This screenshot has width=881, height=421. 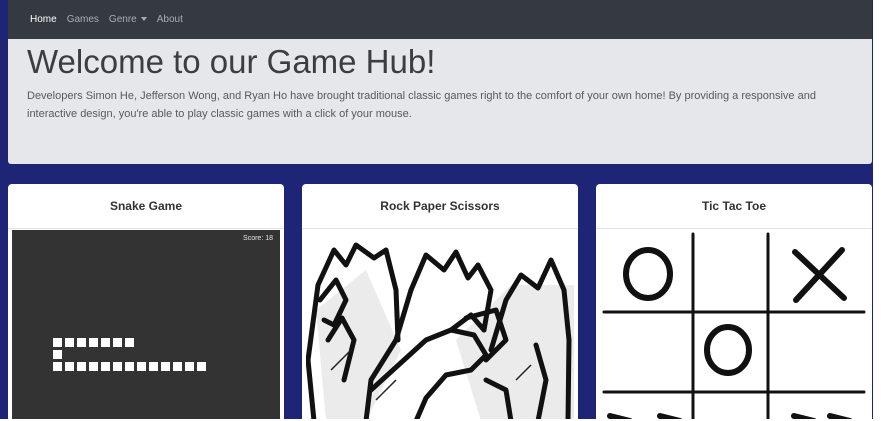 I want to click on snake-score: Score: 18, so click(x=258, y=238).